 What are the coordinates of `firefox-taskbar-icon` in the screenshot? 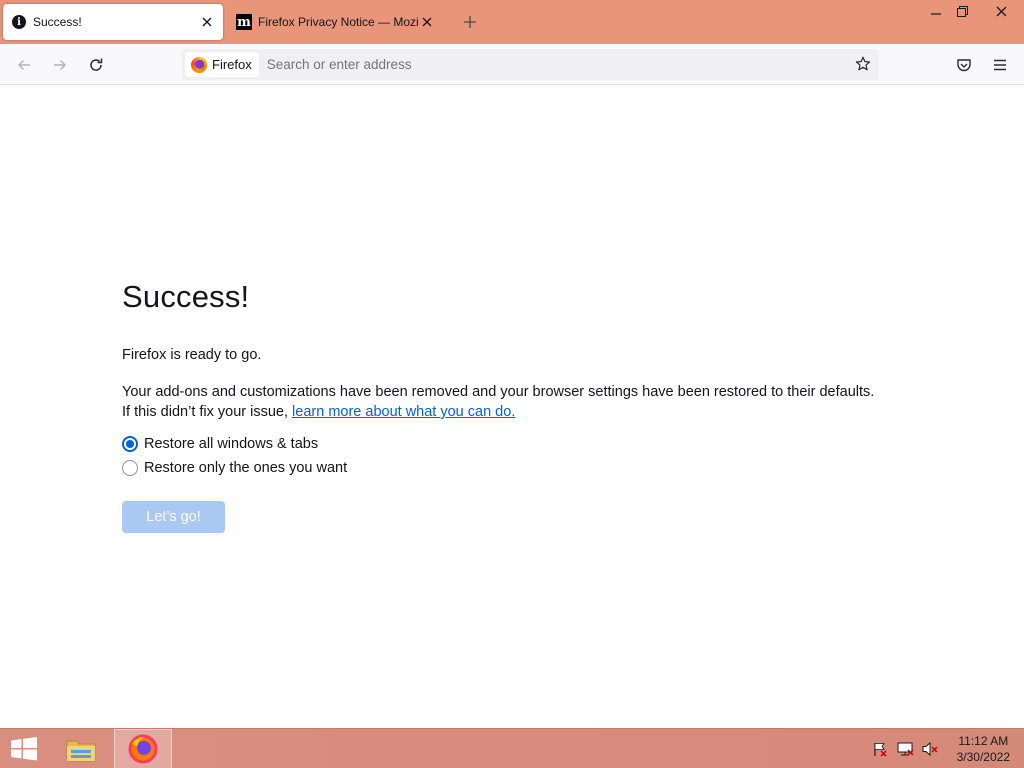 It's located at (143, 748).